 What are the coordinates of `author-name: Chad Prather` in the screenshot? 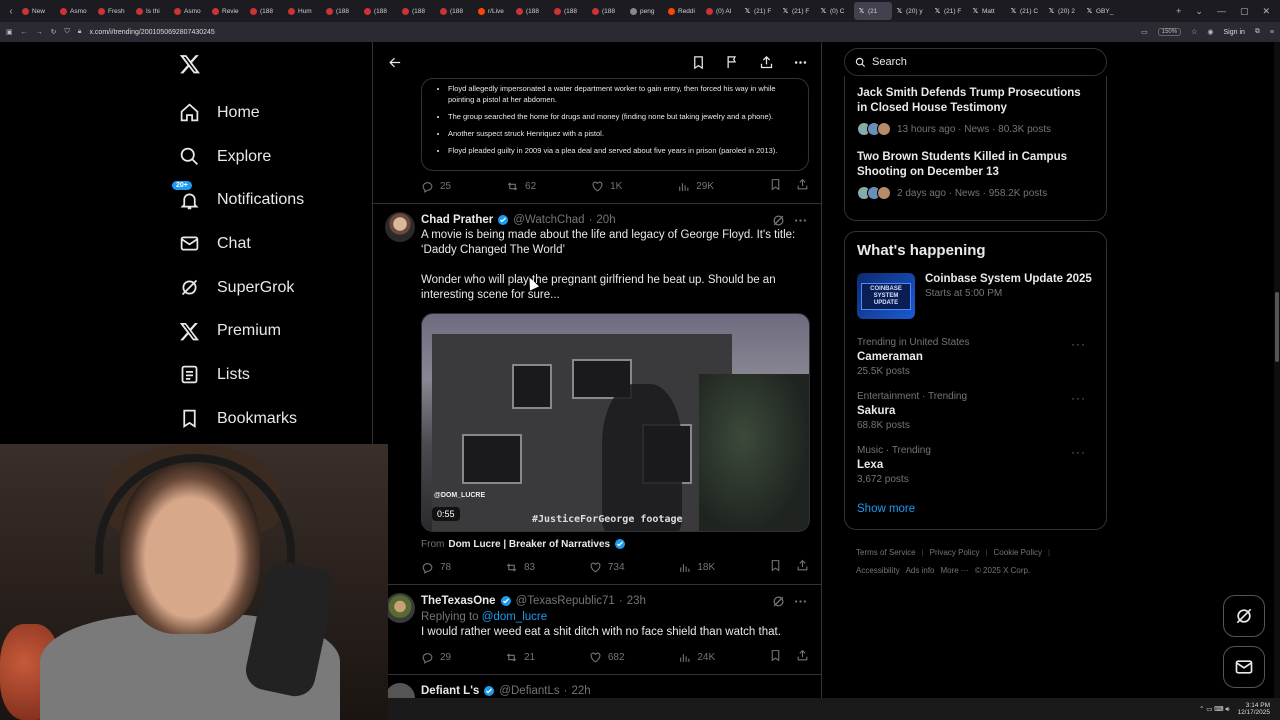 It's located at (457, 220).